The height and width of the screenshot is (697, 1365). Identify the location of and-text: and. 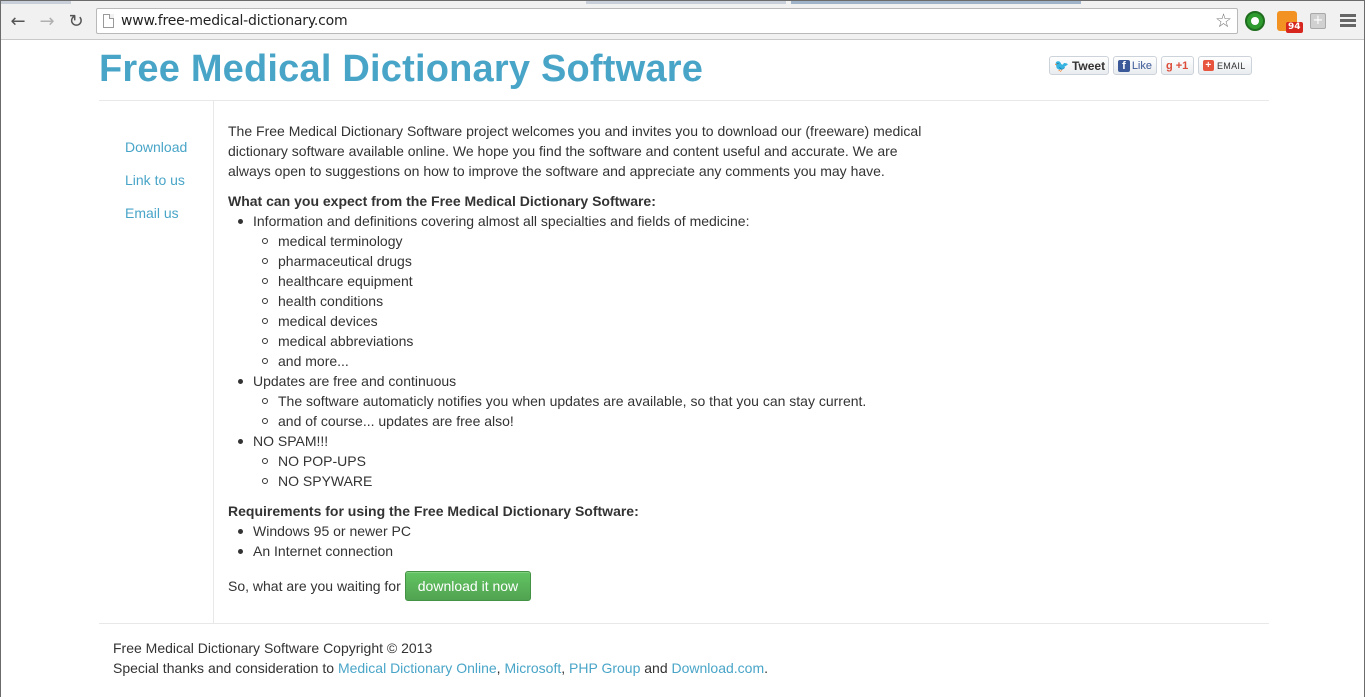
(656, 668).